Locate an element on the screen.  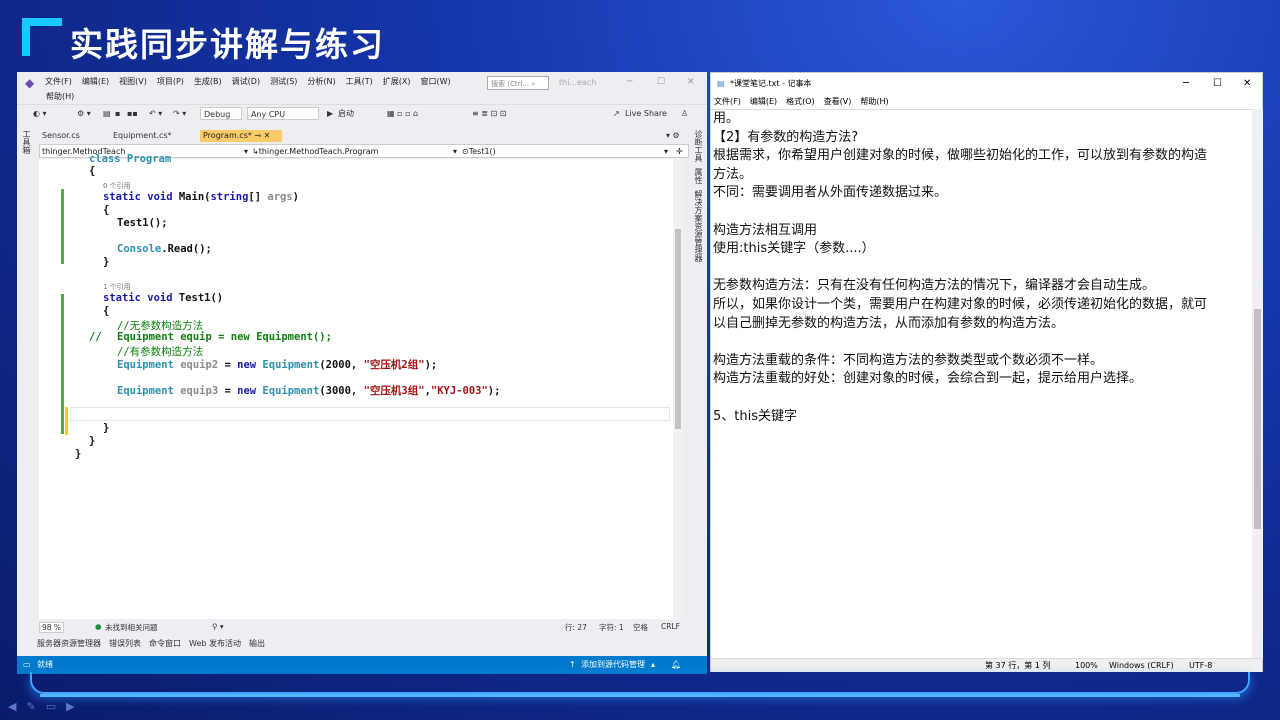
right-tool-strip: 诊断工具 属性 解决方案资源管理器 is located at coordinates (698, 228).